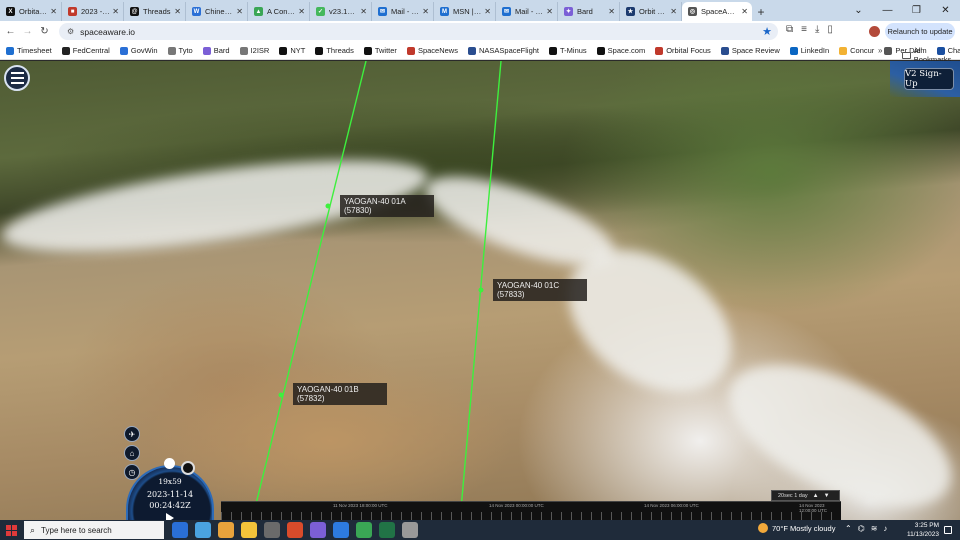  I want to click on network-icon: ⌬, so click(861, 528).